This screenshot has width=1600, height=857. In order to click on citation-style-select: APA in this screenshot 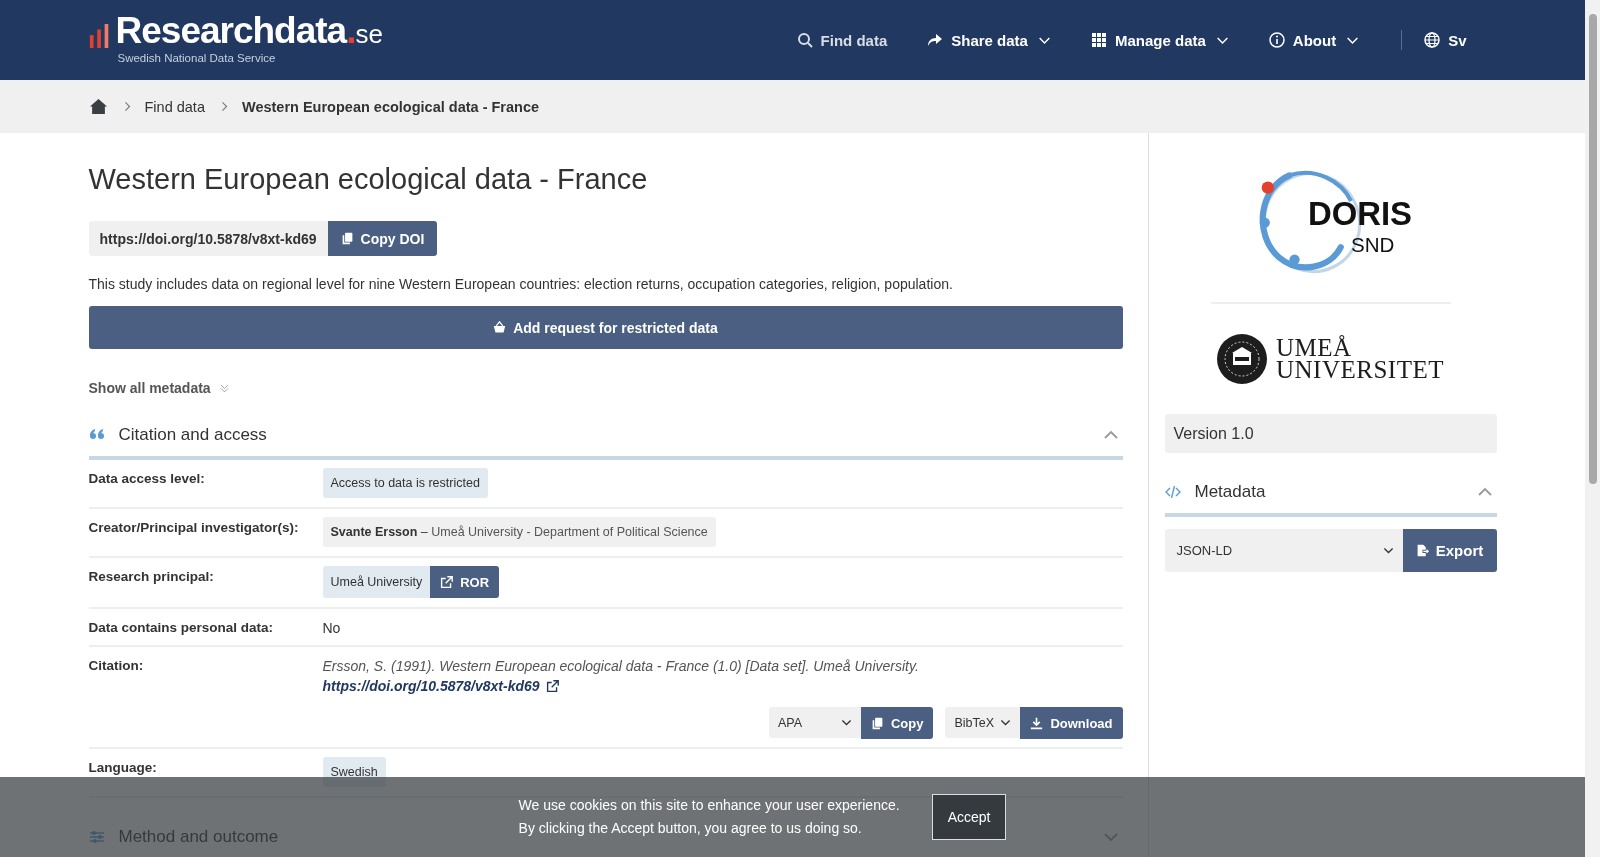, I will do `click(814, 722)`.